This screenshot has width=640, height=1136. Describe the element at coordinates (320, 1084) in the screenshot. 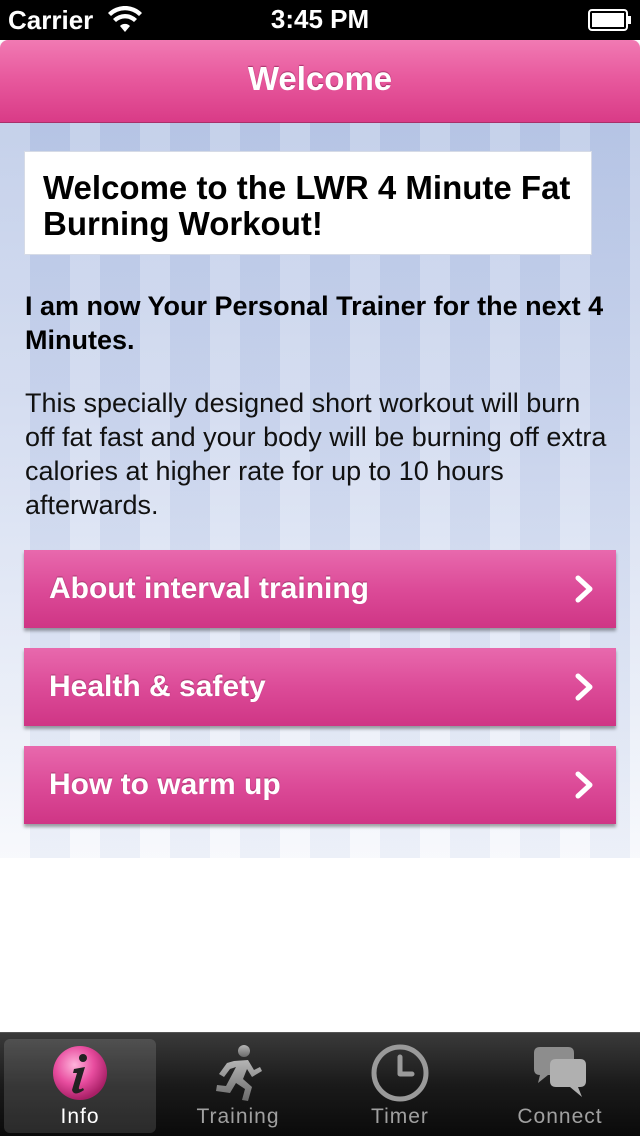

I see `tab-bar: Info Training Timer Connect` at that location.